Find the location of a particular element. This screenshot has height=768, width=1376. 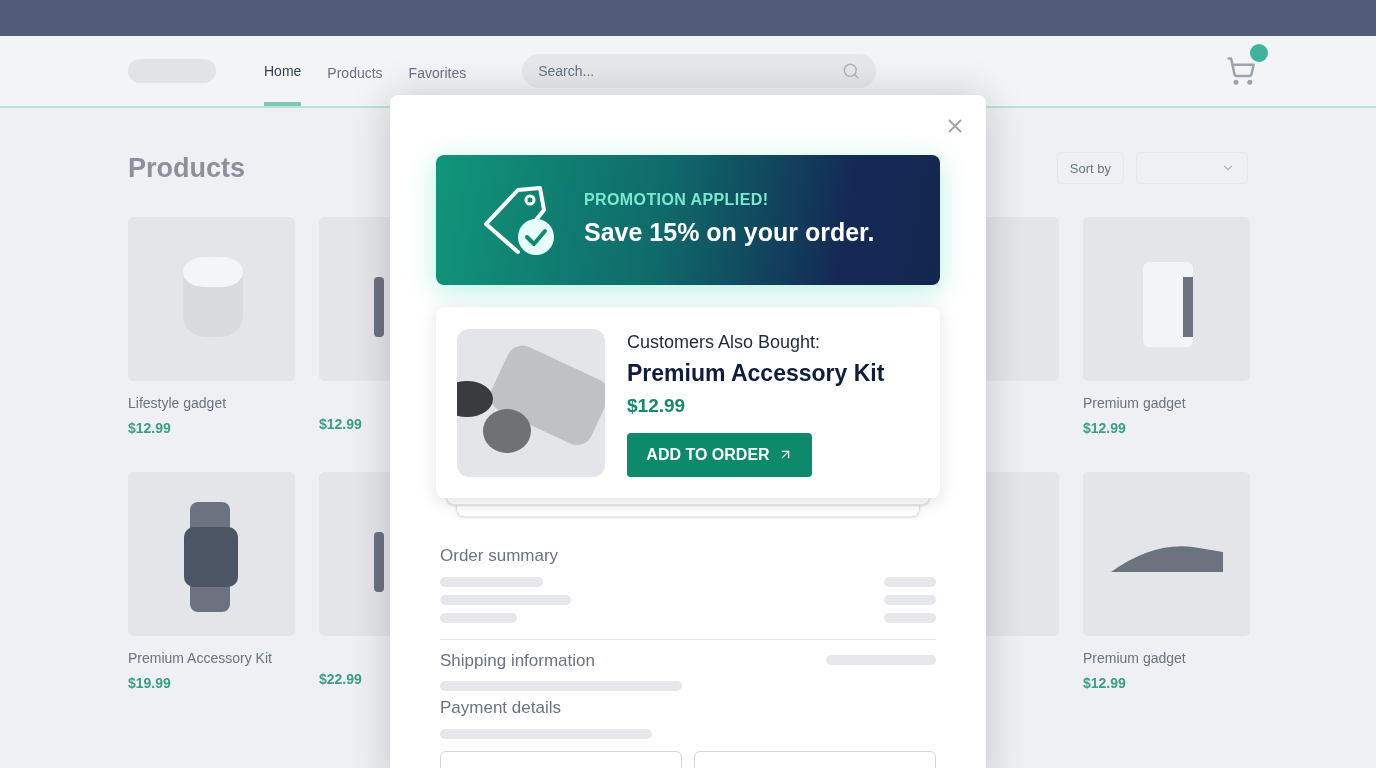

add-to-order-button: ADD TO ORDER is located at coordinates (719, 454).